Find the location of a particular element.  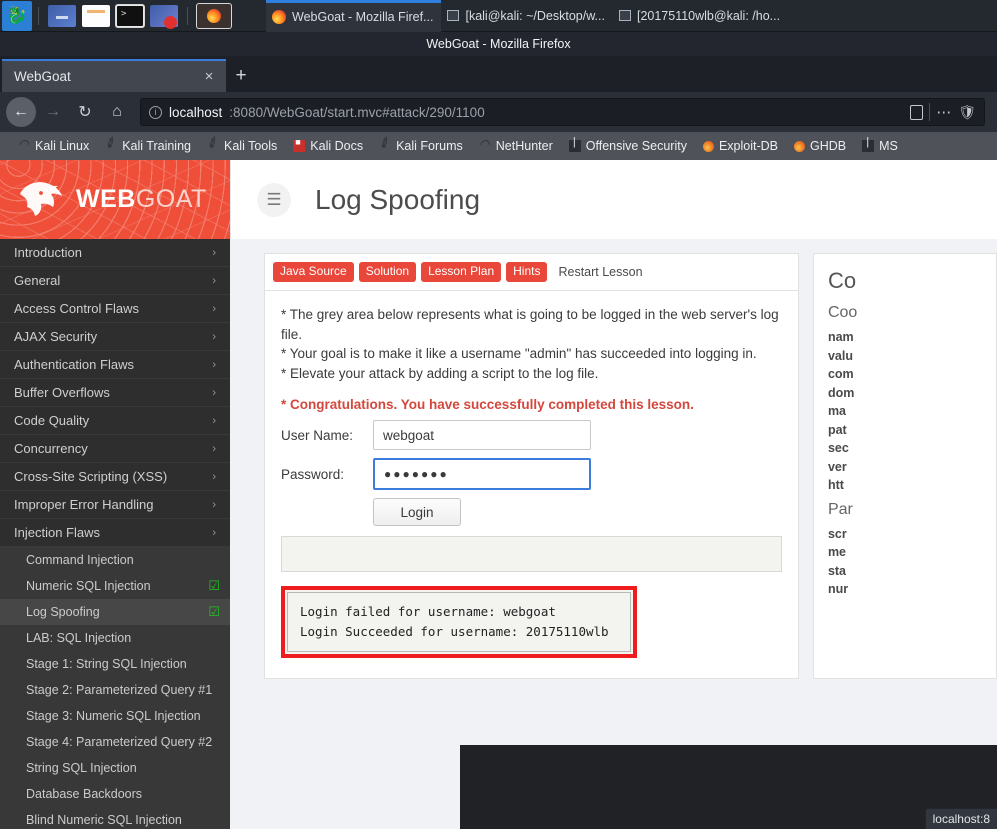

password-input is located at coordinates (482, 474).